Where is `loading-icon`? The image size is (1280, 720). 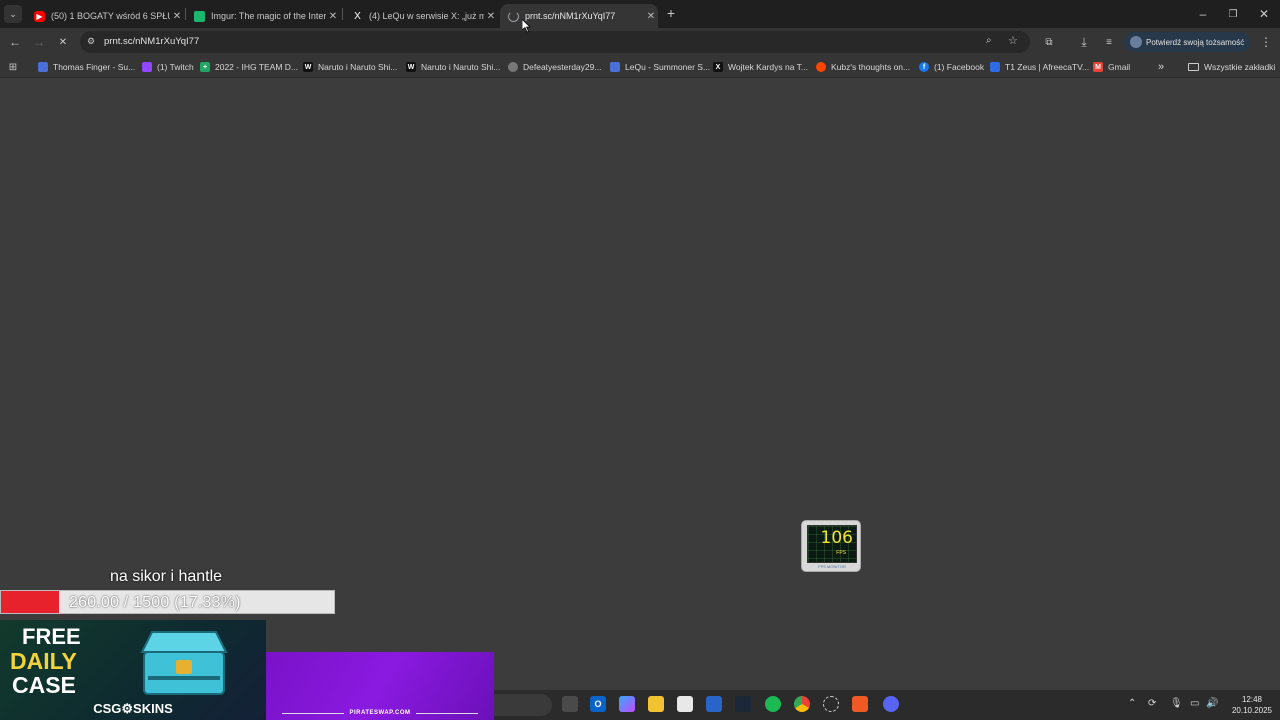
loading-icon is located at coordinates (513, 16).